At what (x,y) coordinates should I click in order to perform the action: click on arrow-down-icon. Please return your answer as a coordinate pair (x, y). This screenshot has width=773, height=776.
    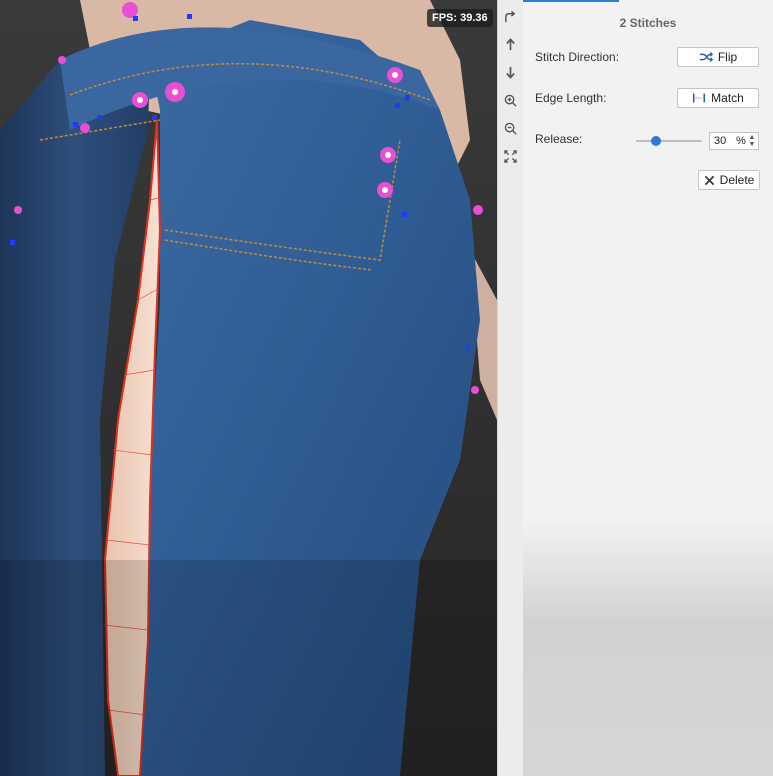
    Looking at the image, I should click on (510, 72).